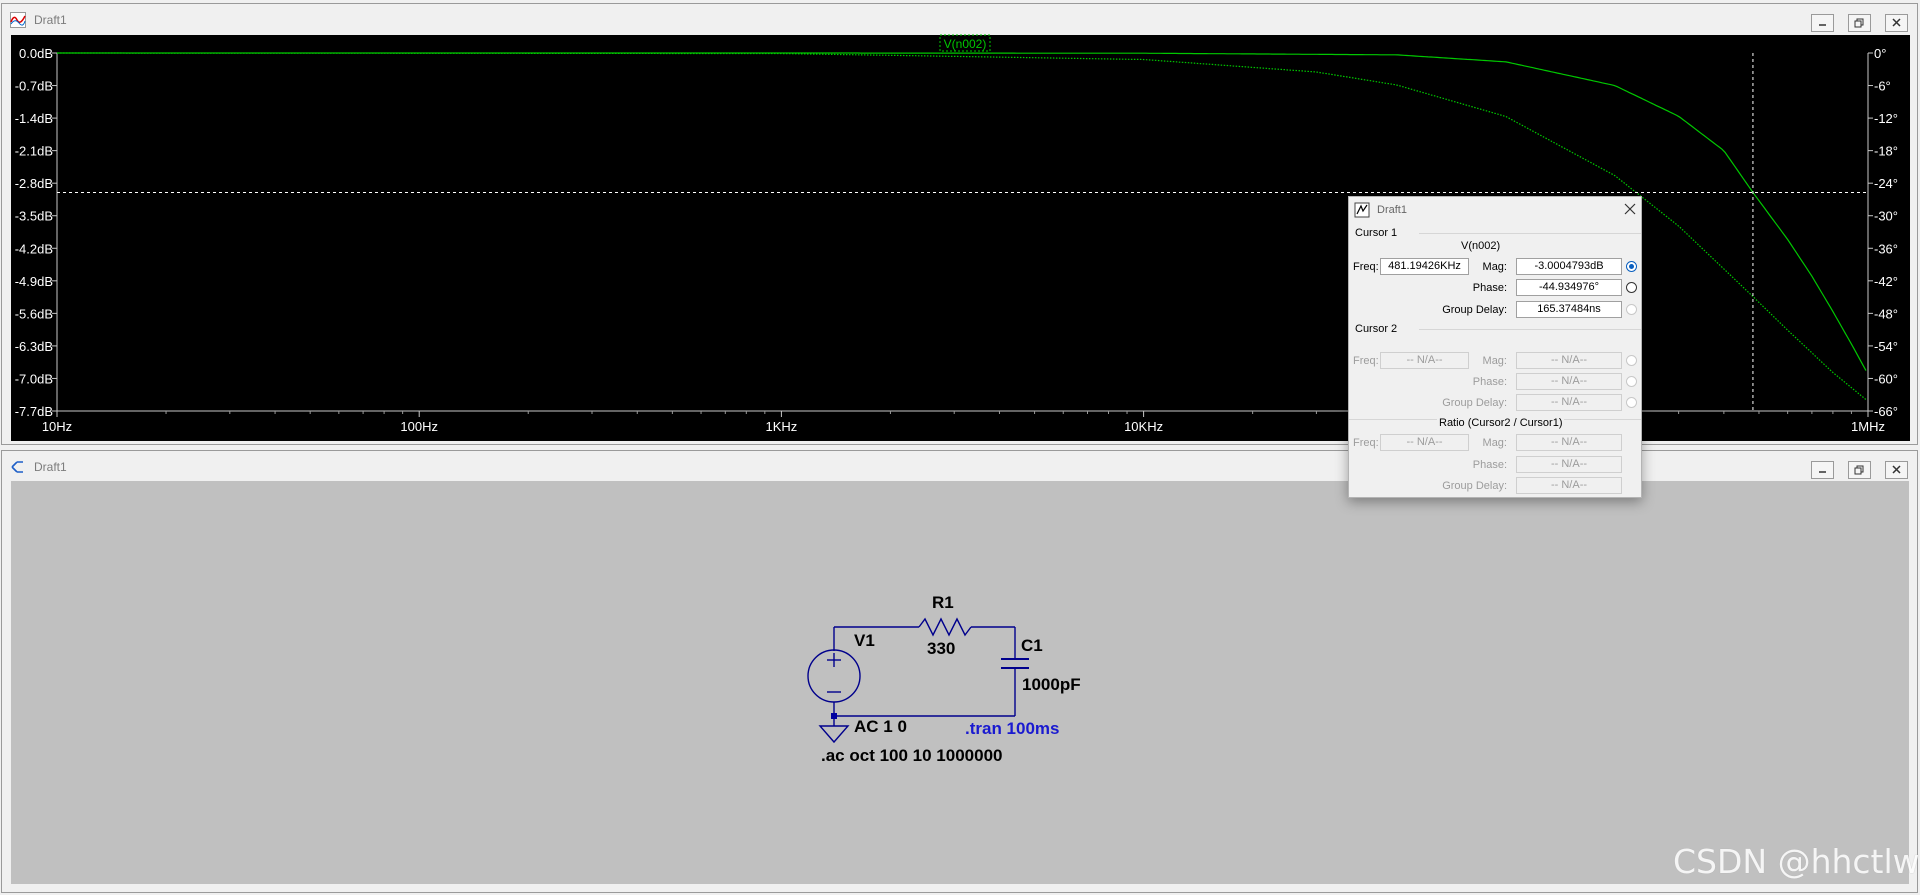 The width and height of the screenshot is (1920, 895). What do you see at coordinates (1569, 464) in the screenshot?
I see `ratio-phase-field: -- N/A--` at bounding box center [1569, 464].